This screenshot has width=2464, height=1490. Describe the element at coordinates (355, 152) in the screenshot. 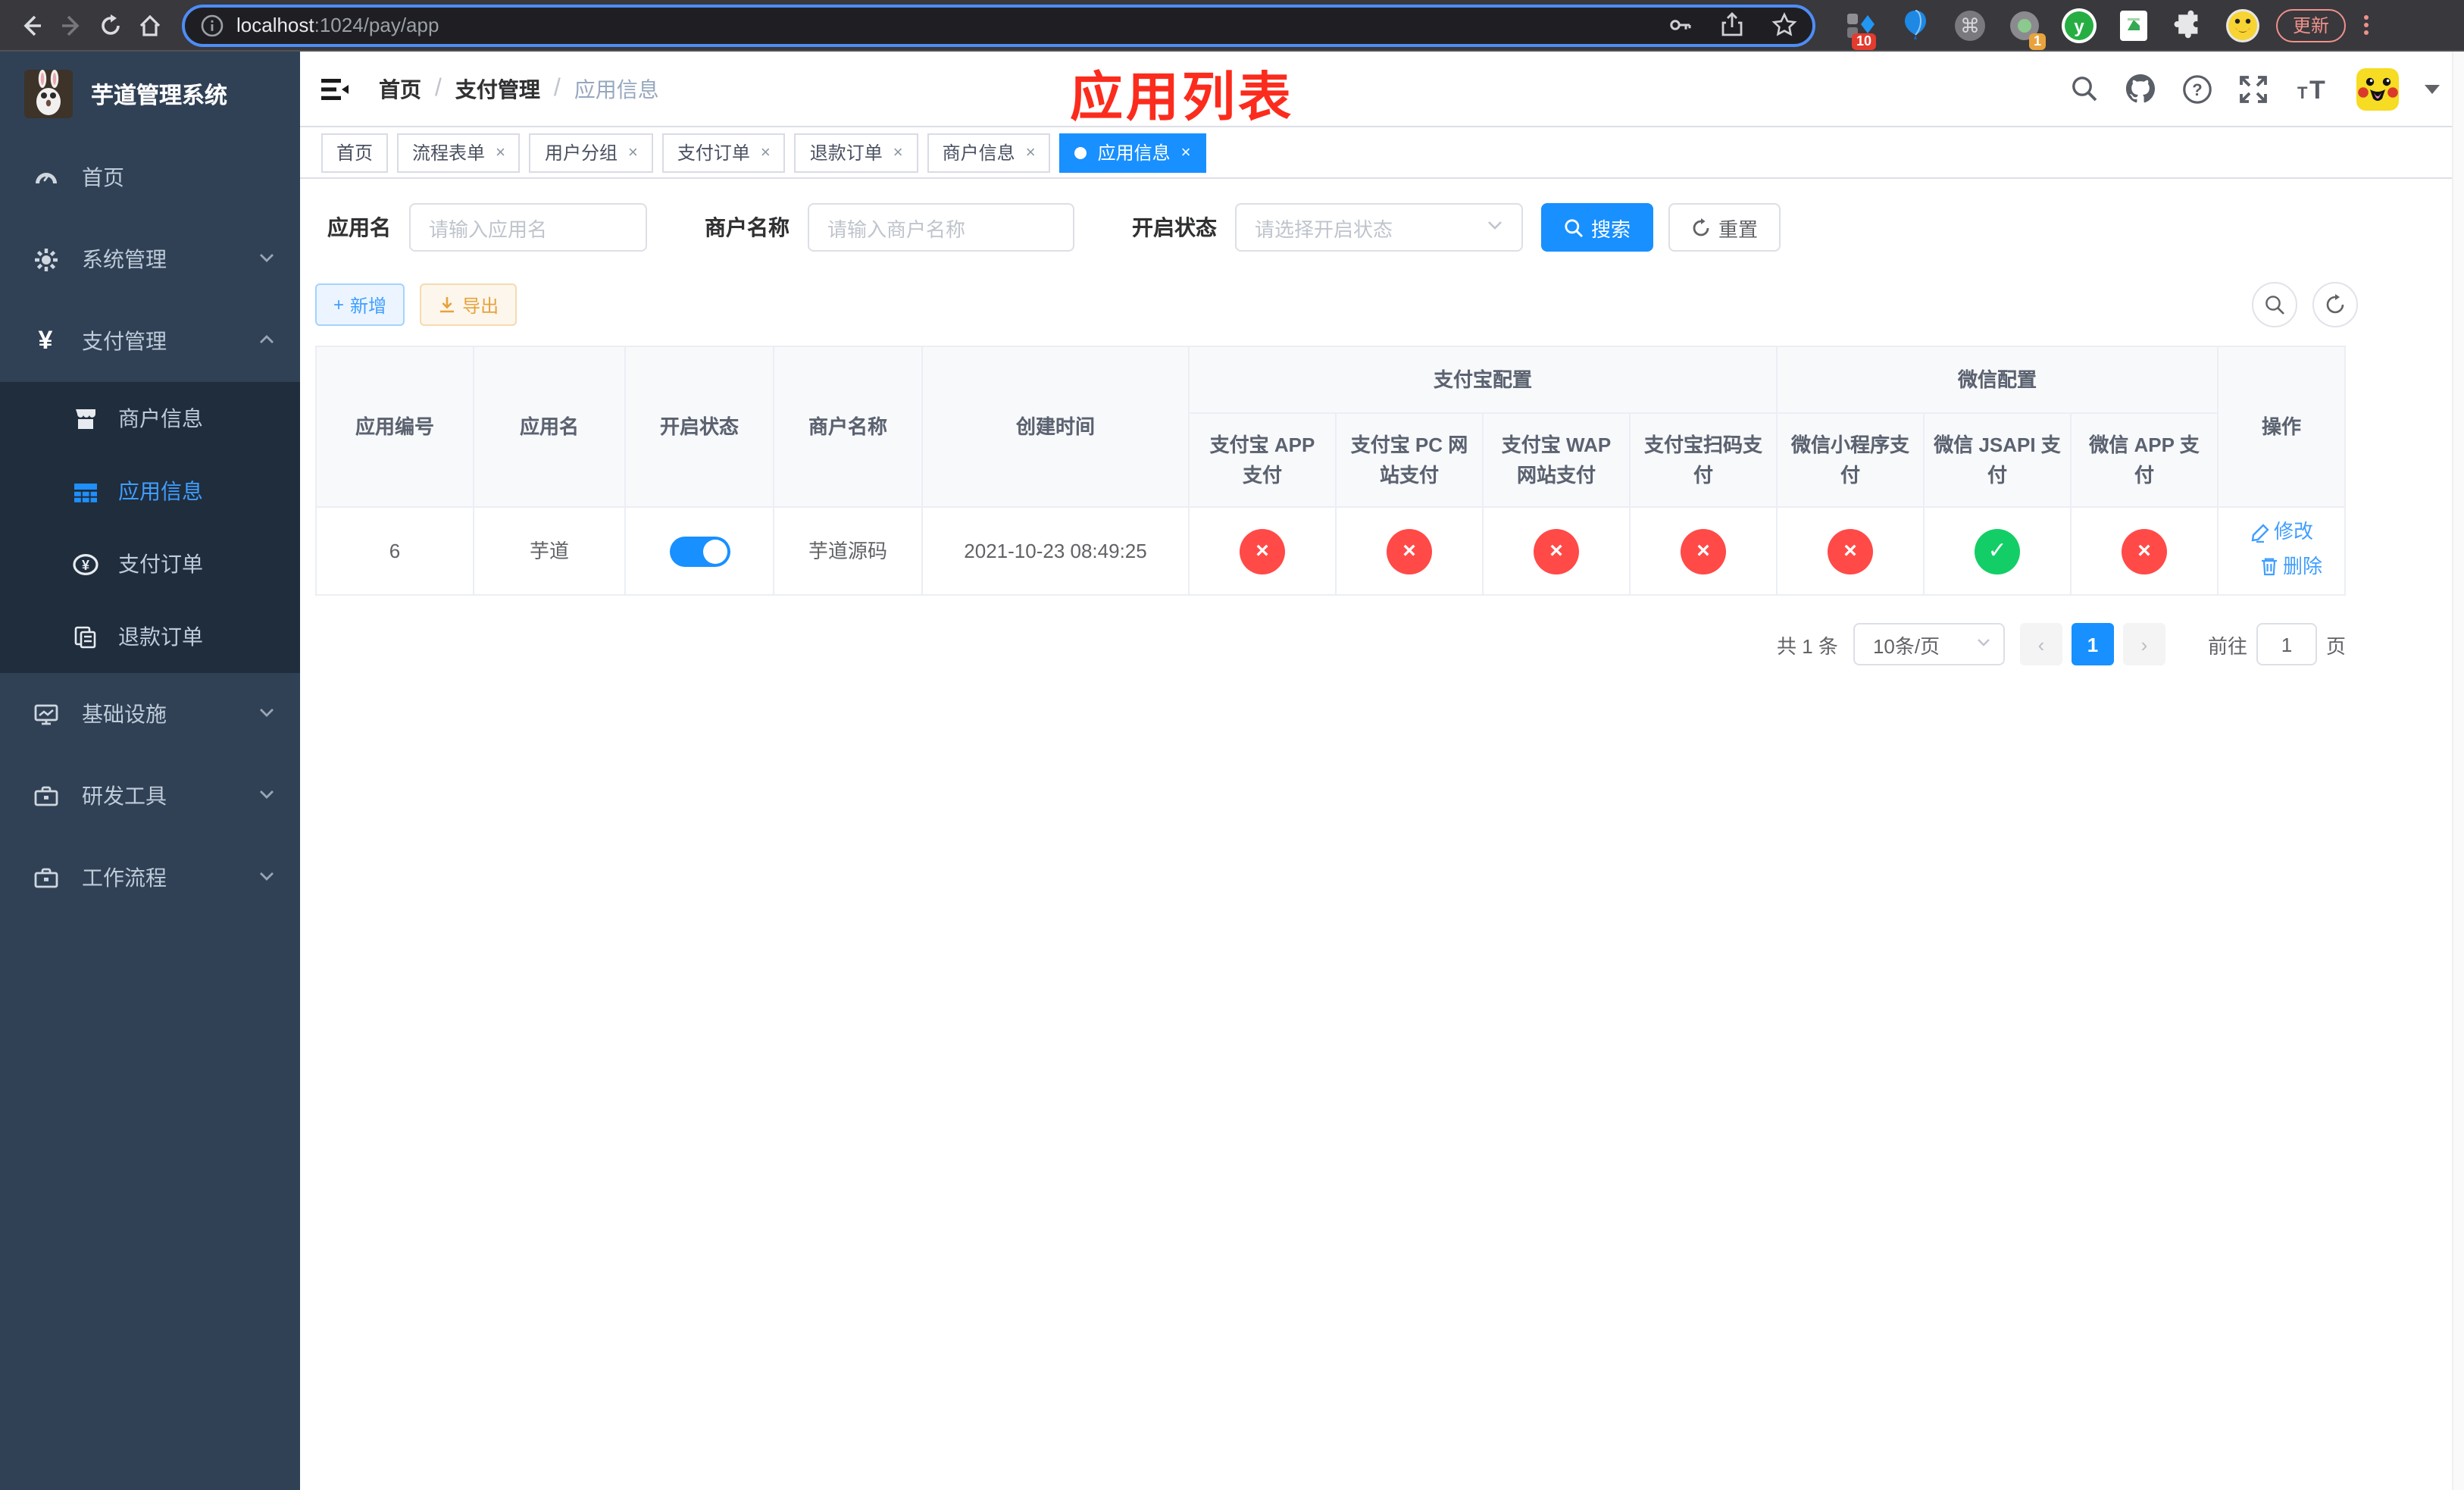

I see `tag-home: 首页` at that location.